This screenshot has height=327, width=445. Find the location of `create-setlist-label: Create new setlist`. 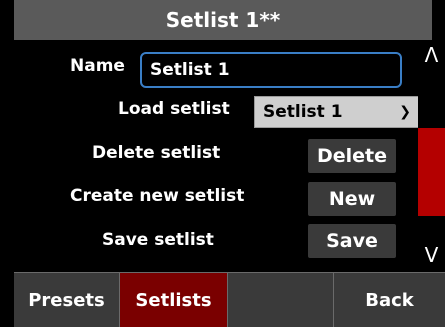

create-setlist-label: Create new setlist is located at coordinates (157, 196).